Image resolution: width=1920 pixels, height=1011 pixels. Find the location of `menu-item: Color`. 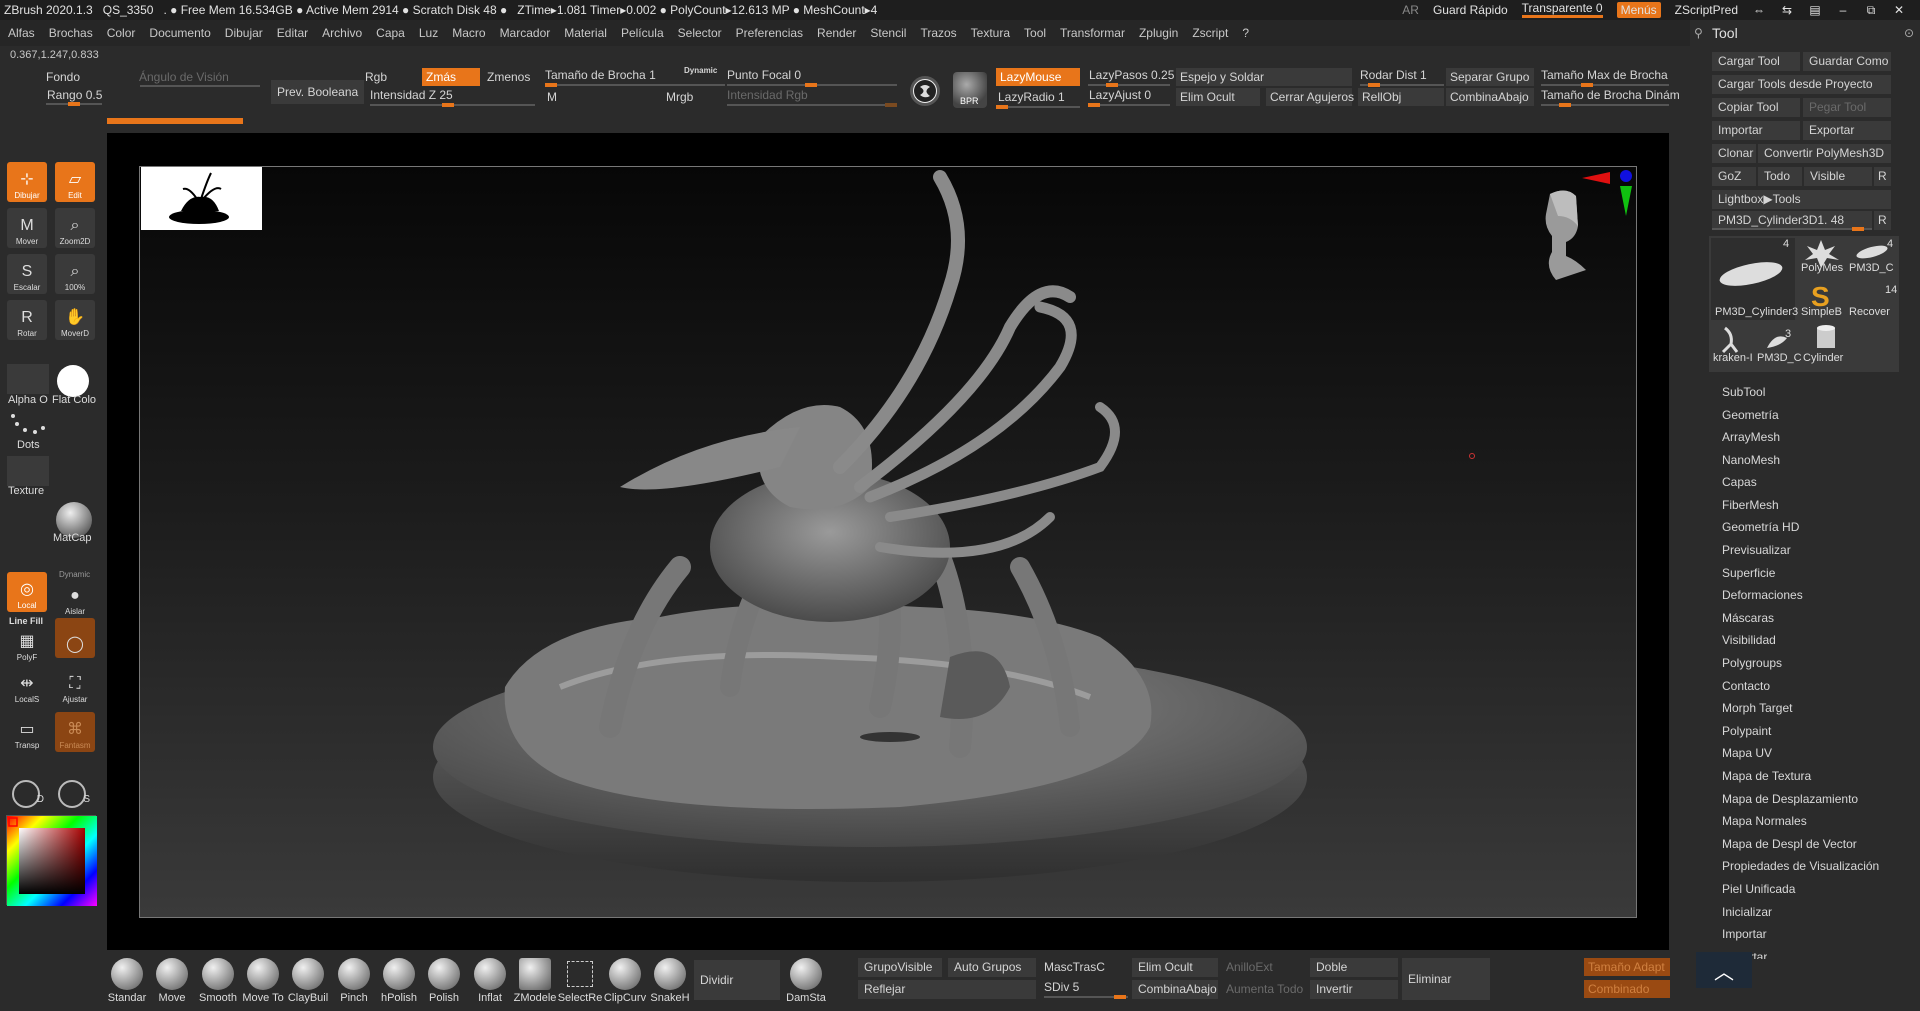

menu-item: Color is located at coordinates (121, 33).